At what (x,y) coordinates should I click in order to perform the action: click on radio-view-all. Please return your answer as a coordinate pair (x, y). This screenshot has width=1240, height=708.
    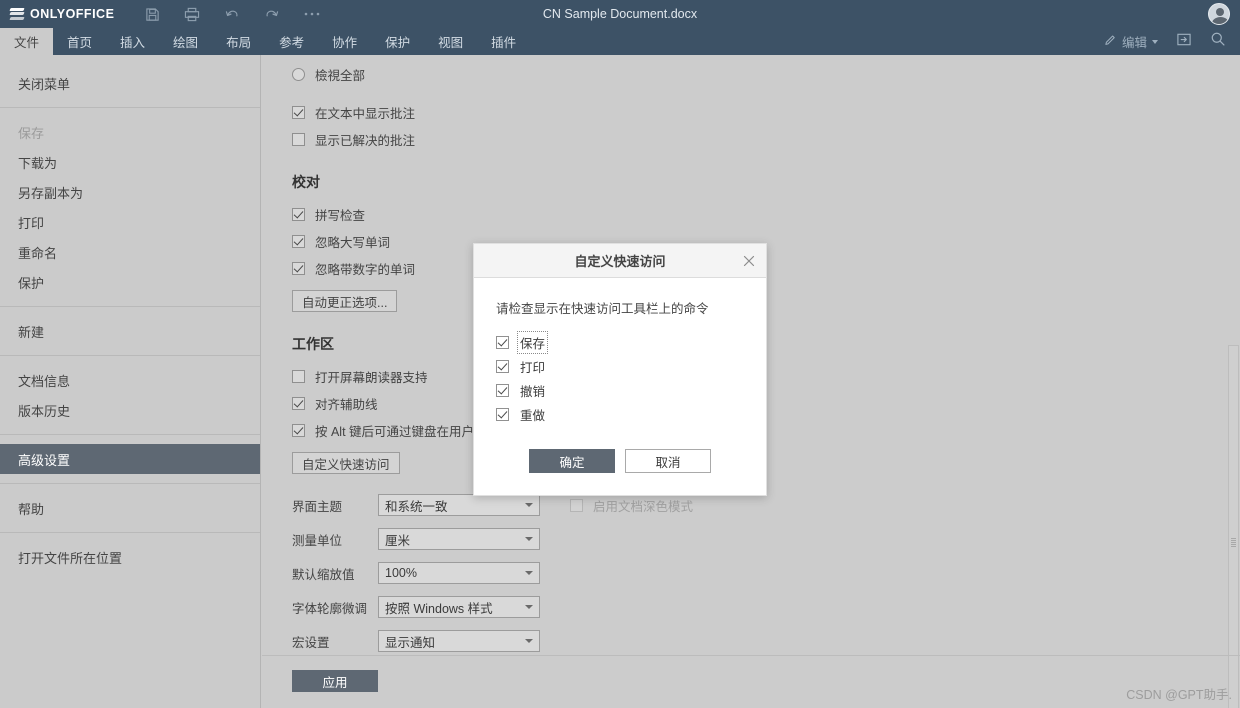
    Looking at the image, I should click on (298, 74).